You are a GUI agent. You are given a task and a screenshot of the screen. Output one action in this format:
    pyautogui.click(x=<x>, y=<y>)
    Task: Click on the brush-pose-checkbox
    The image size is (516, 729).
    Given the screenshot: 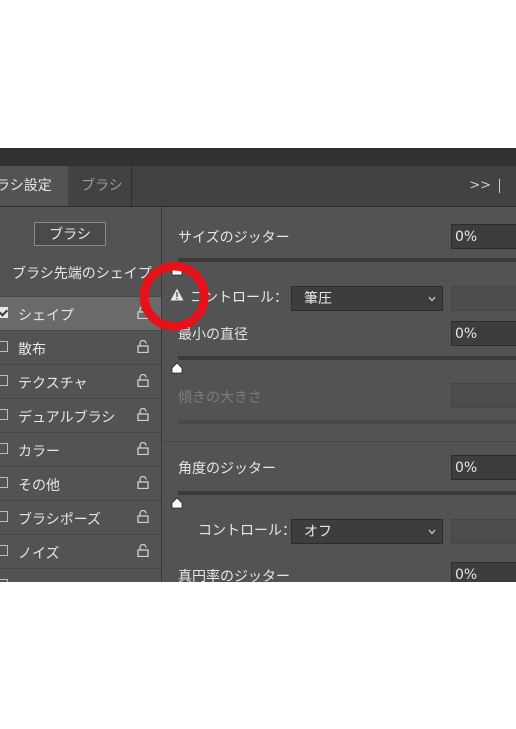 What is the action you would take?
    pyautogui.click(x=4, y=516)
    